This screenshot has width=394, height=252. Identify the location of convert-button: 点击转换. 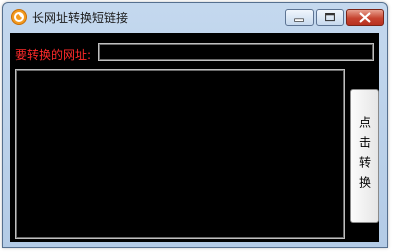
(364, 156).